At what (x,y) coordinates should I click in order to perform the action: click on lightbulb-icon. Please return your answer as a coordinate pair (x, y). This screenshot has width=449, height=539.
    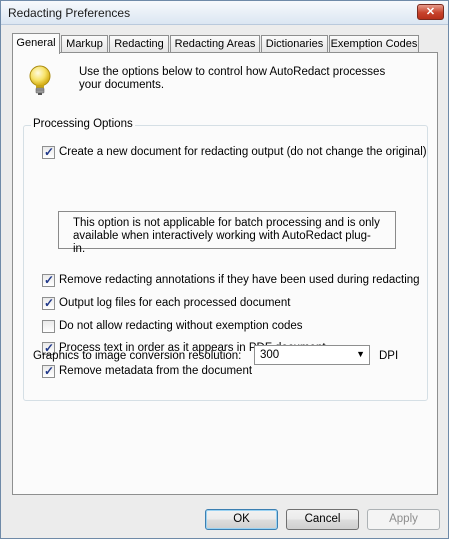
    Looking at the image, I should click on (40, 80).